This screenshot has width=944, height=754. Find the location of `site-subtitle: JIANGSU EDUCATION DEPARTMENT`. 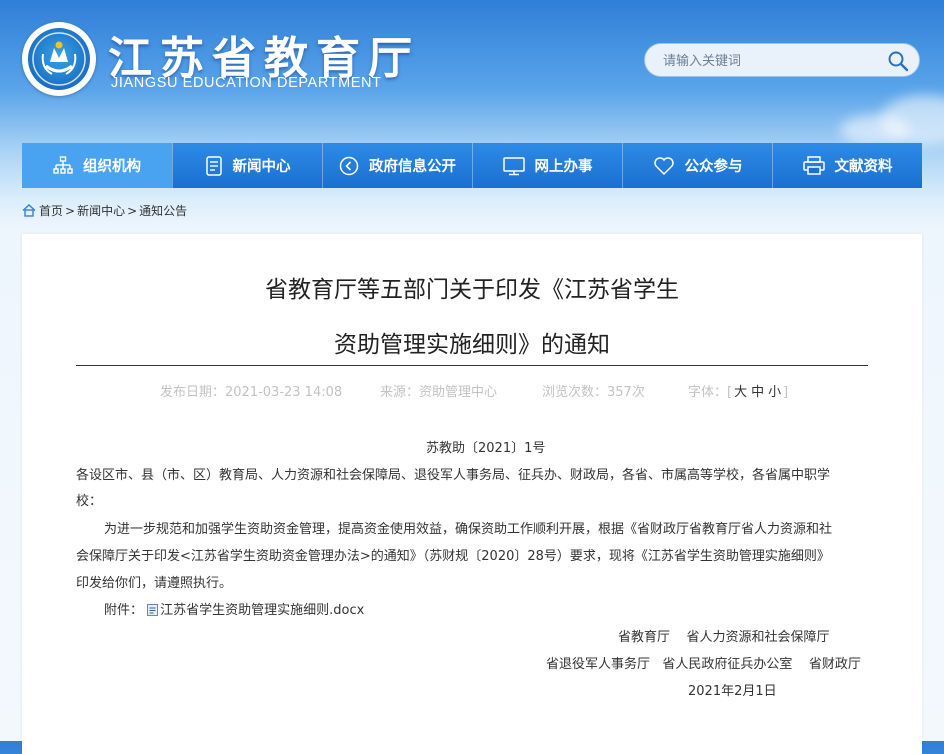

site-subtitle: JIANGSU EDUCATION DEPARTMENT is located at coordinates (246, 83).